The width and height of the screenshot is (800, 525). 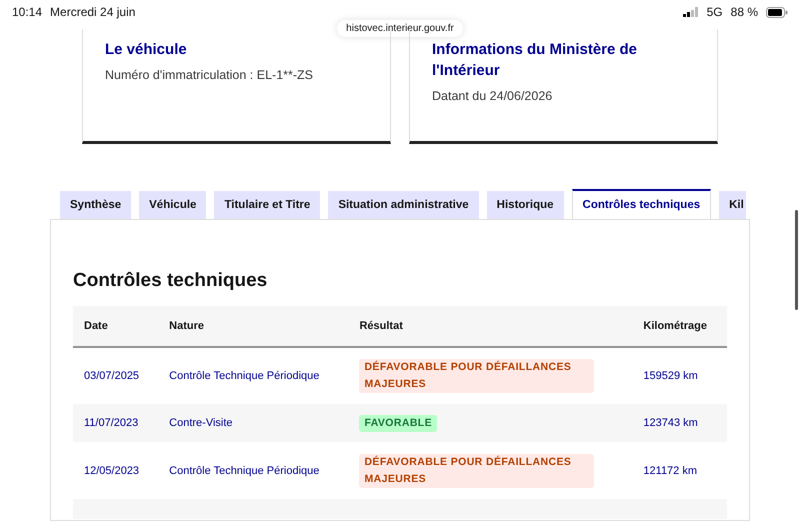 What do you see at coordinates (400, 28) in the screenshot?
I see `address-bar: histovec.interieur.gouv.fr` at bounding box center [400, 28].